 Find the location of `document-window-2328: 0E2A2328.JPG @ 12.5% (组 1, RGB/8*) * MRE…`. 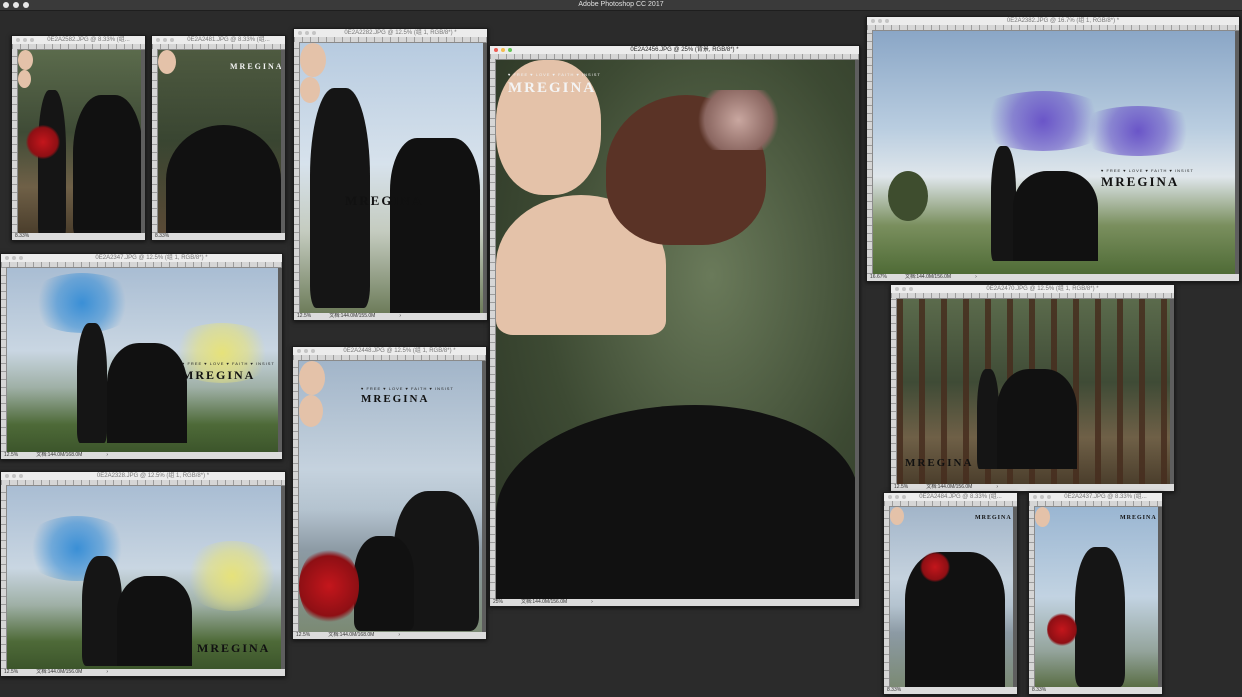

document-window-2328: 0E2A2328.JPG @ 12.5% (组 1, RGB/8*) * MRE… is located at coordinates (143, 574).